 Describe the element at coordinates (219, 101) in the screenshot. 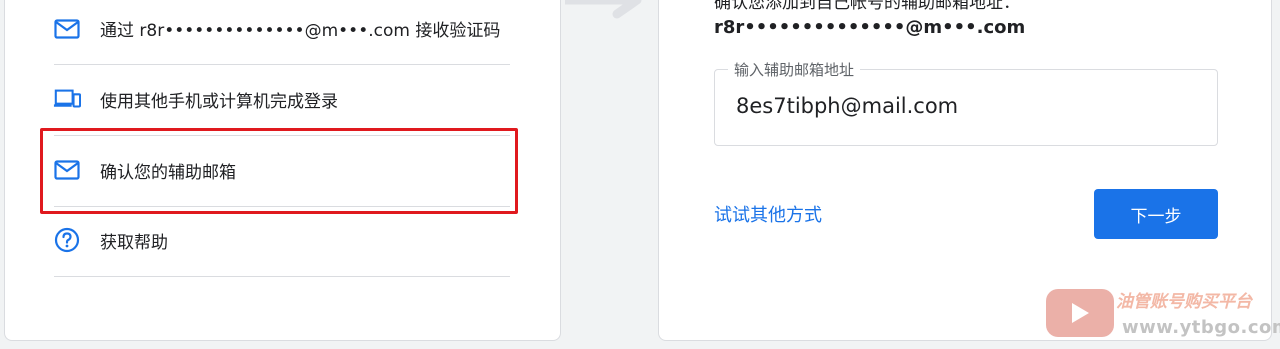

I see `option-label: 使用其他手机或计算机完成登录` at that location.